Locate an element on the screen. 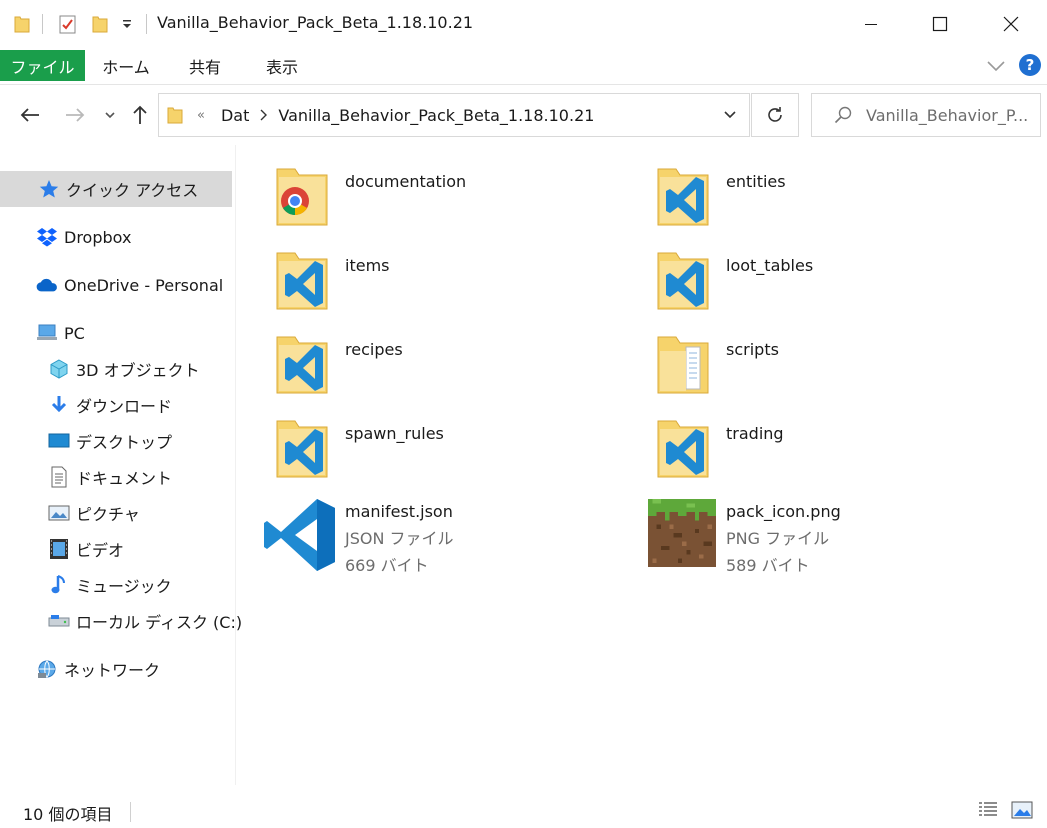 The width and height of the screenshot is (1047, 828). pictures-icon is located at coordinates (59, 513).